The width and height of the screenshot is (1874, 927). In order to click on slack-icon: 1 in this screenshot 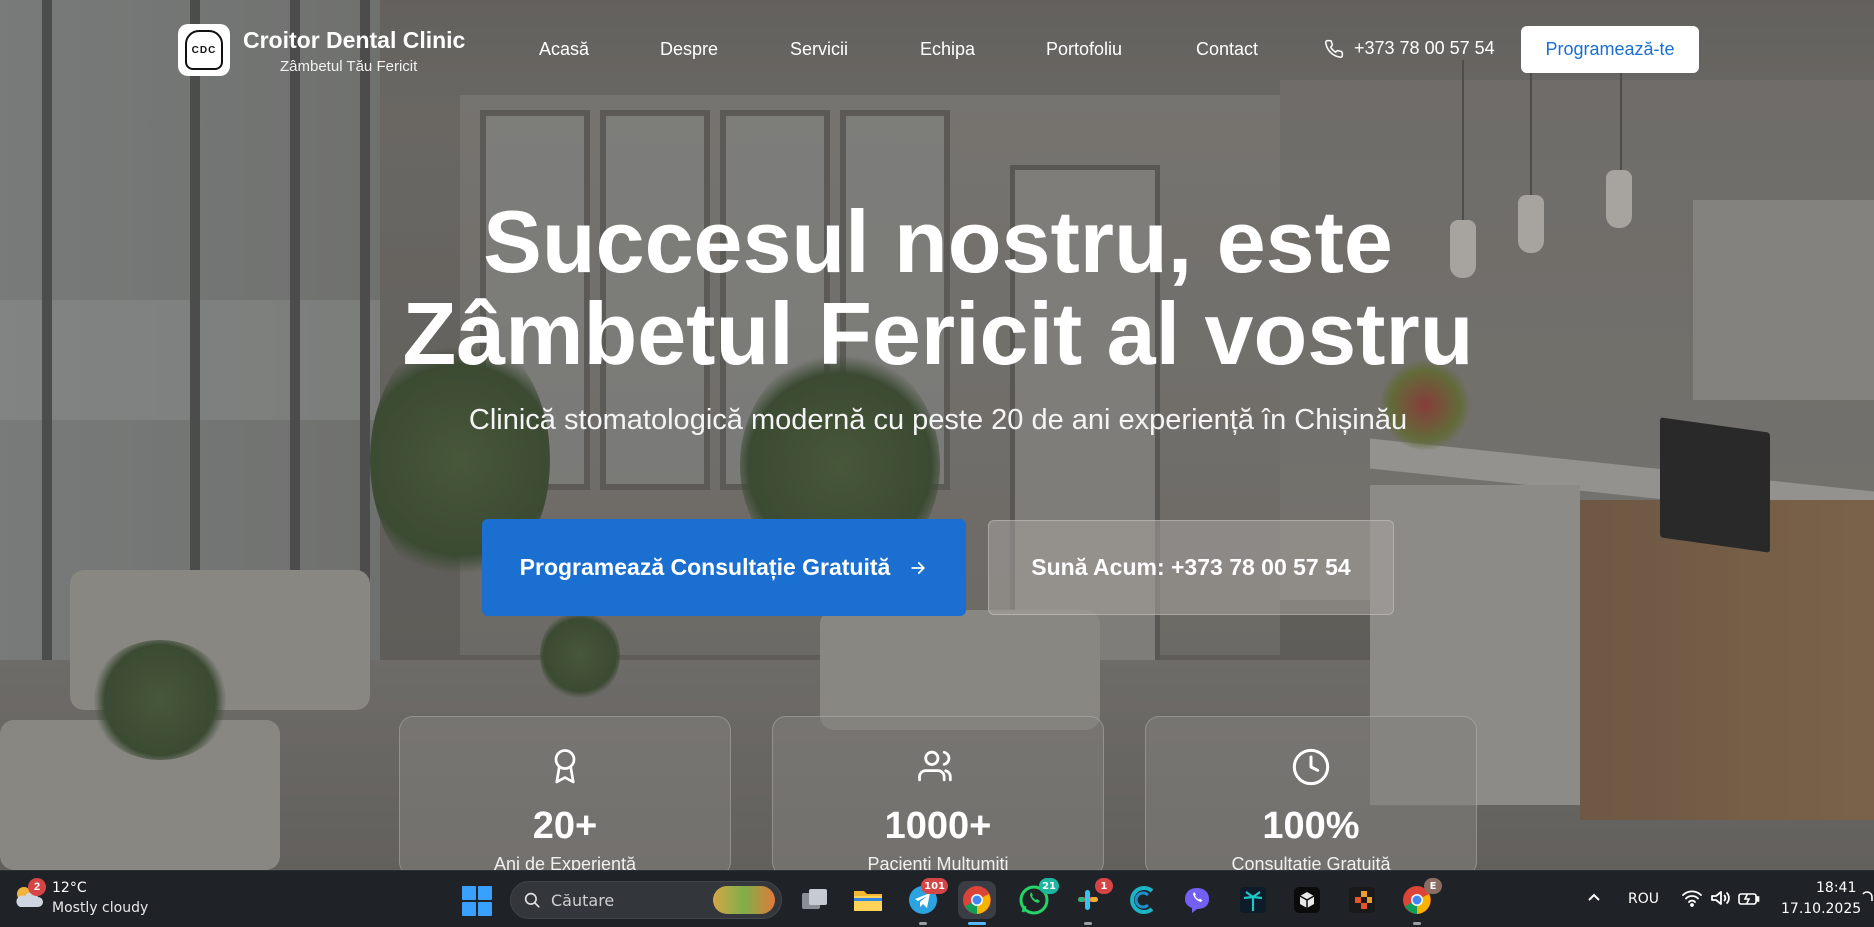, I will do `click(1091, 901)`.